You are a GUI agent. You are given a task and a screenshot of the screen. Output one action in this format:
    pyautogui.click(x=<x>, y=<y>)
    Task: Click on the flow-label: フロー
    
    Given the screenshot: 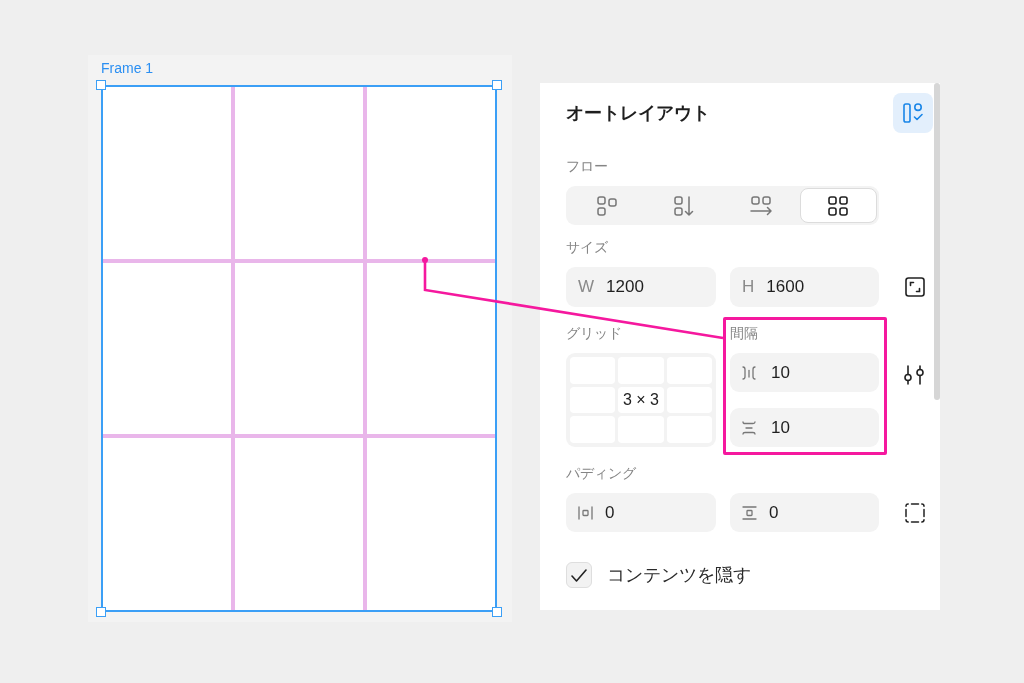 What is the action you would take?
    pyautogui.click(x=587, y=166)
    